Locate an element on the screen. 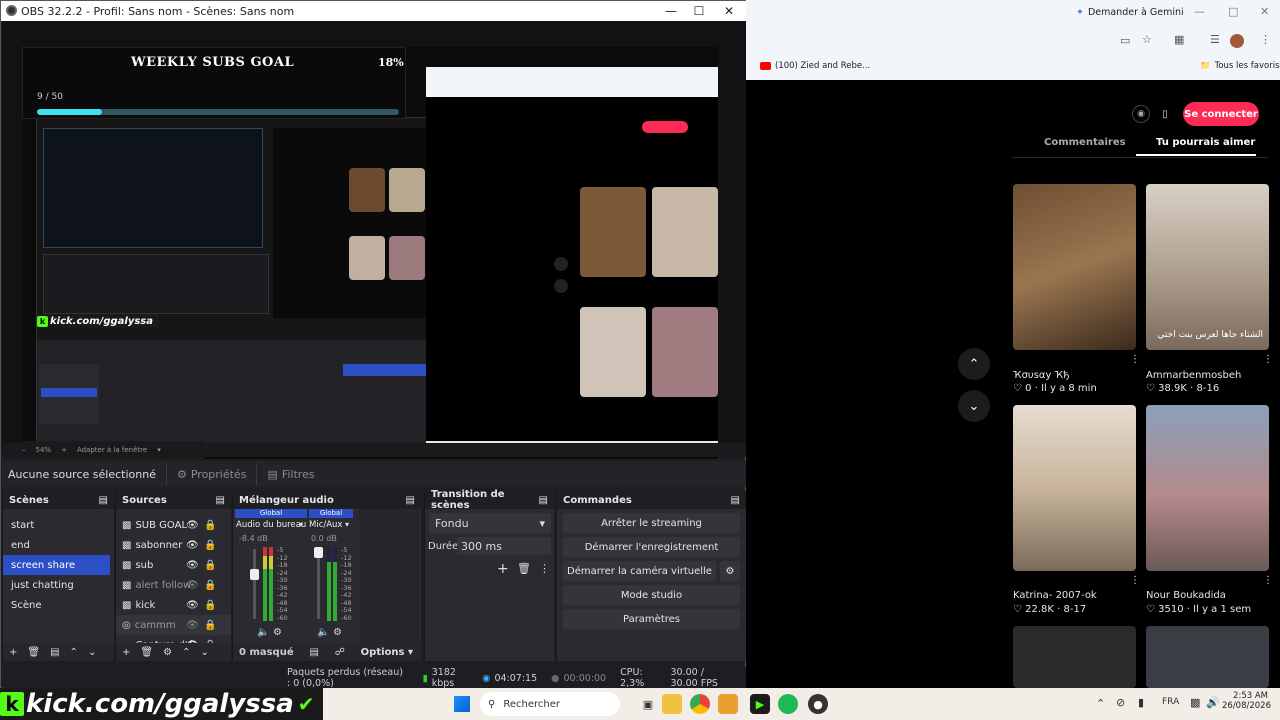 Image resolution: width=1280 pixels, height=720 pixels. tray-icon: ⊘ is located at coordinates (1120, 702).